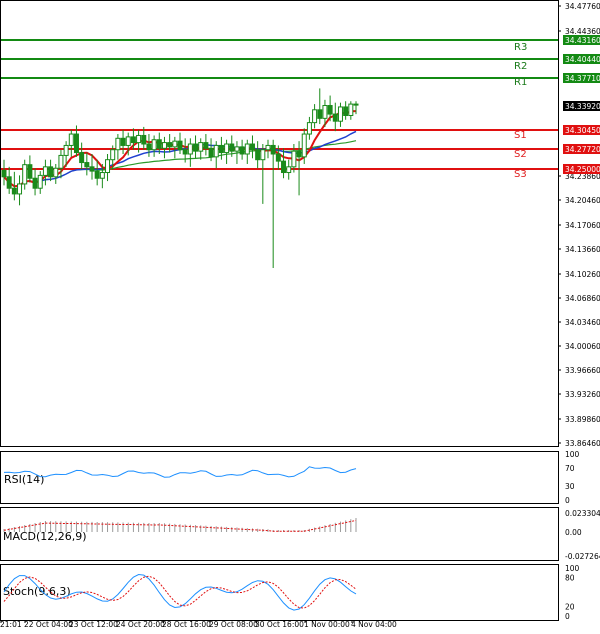 The width and height of the screenshot is (600, 634). Describe the element at coordinates (582, 249) in the screenshot. I see `price-tick-label: 34.13660` at that location.